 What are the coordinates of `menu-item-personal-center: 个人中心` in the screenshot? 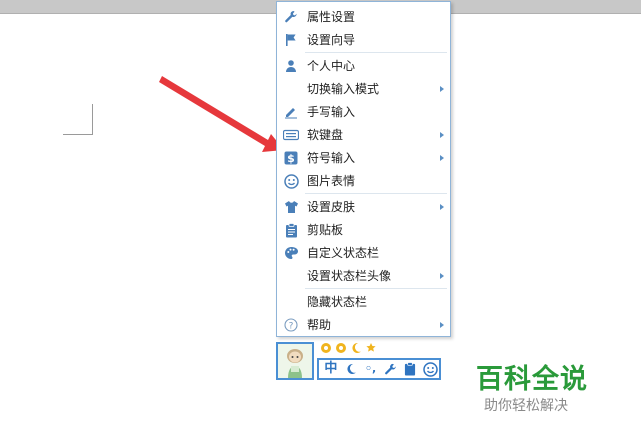 It's located at (363, 66).